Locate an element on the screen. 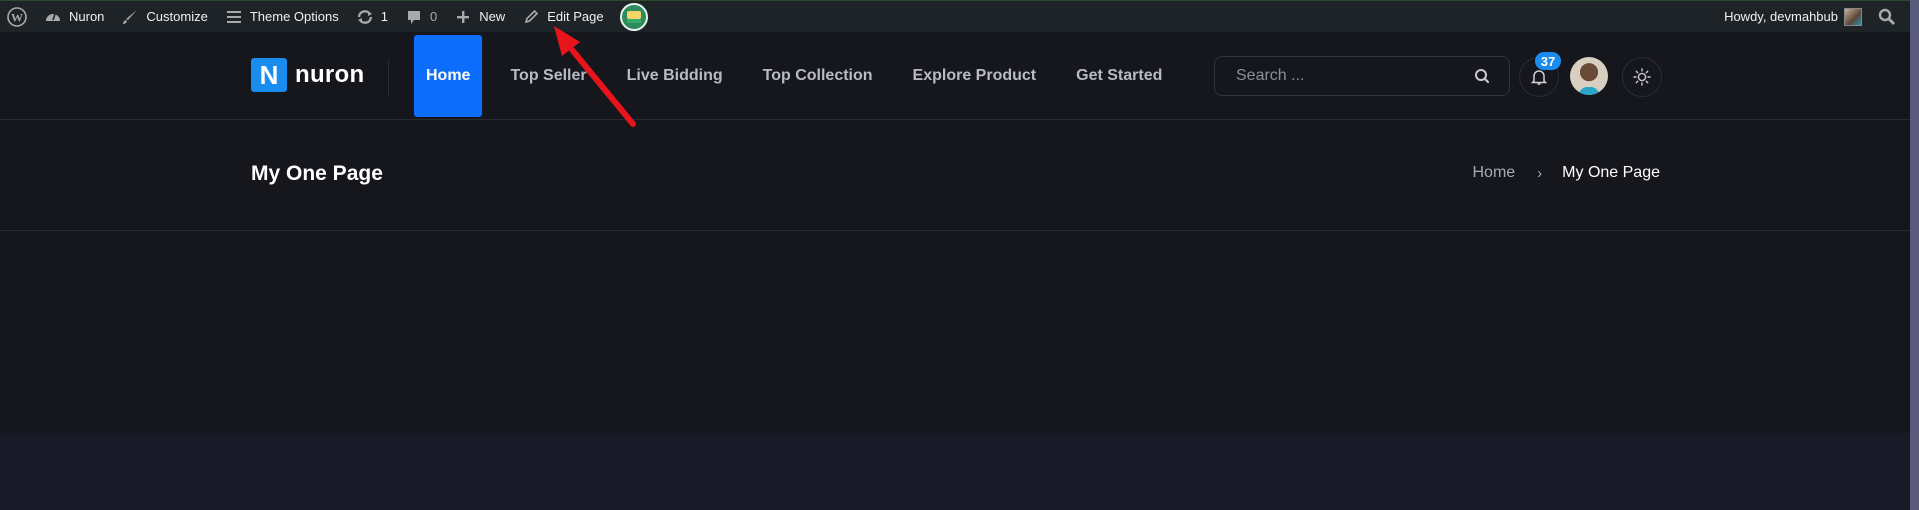 This screenshot has height=510, width=1919. breadcrumb-home-link: Home is located at coordinates (1493, 173).